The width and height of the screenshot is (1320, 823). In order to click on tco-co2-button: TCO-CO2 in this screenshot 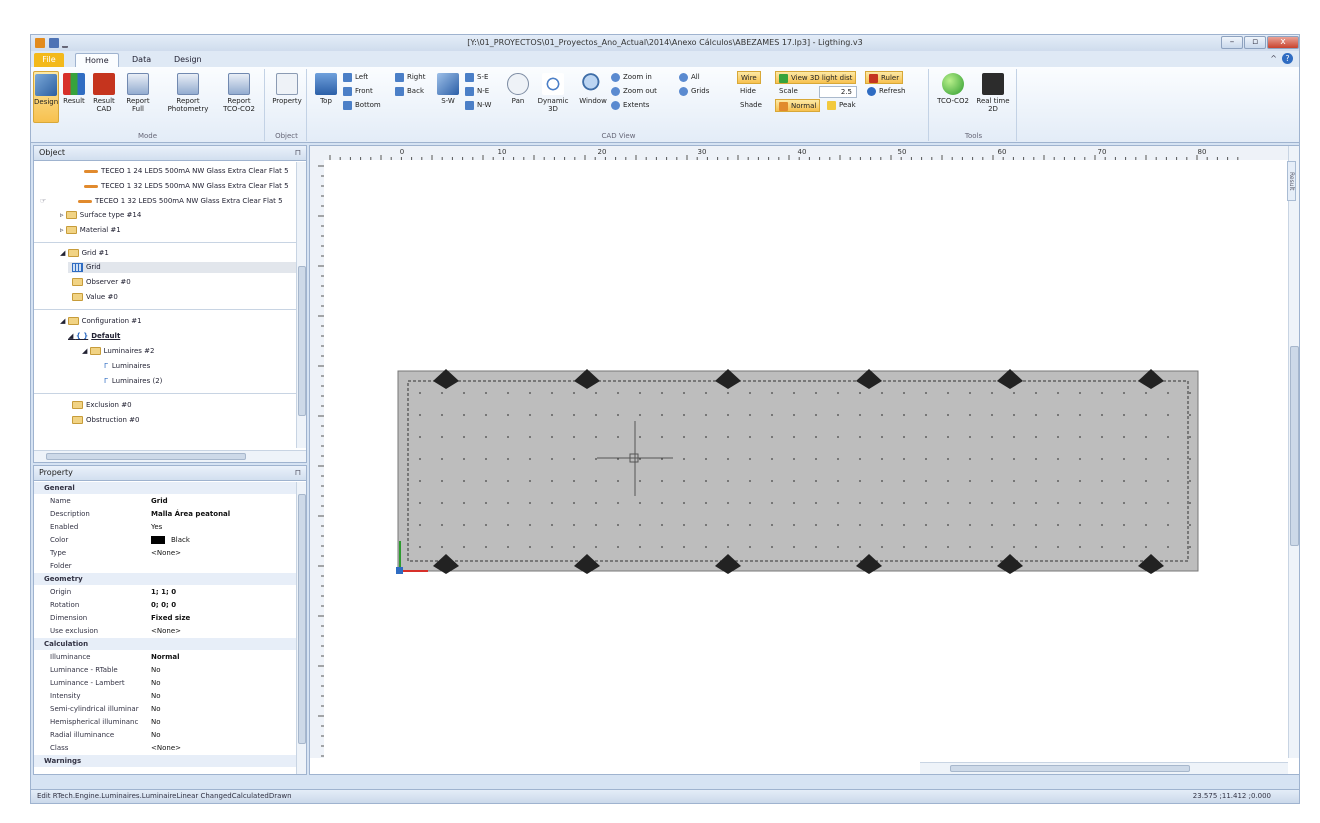, I will do `click(953, 97)`.